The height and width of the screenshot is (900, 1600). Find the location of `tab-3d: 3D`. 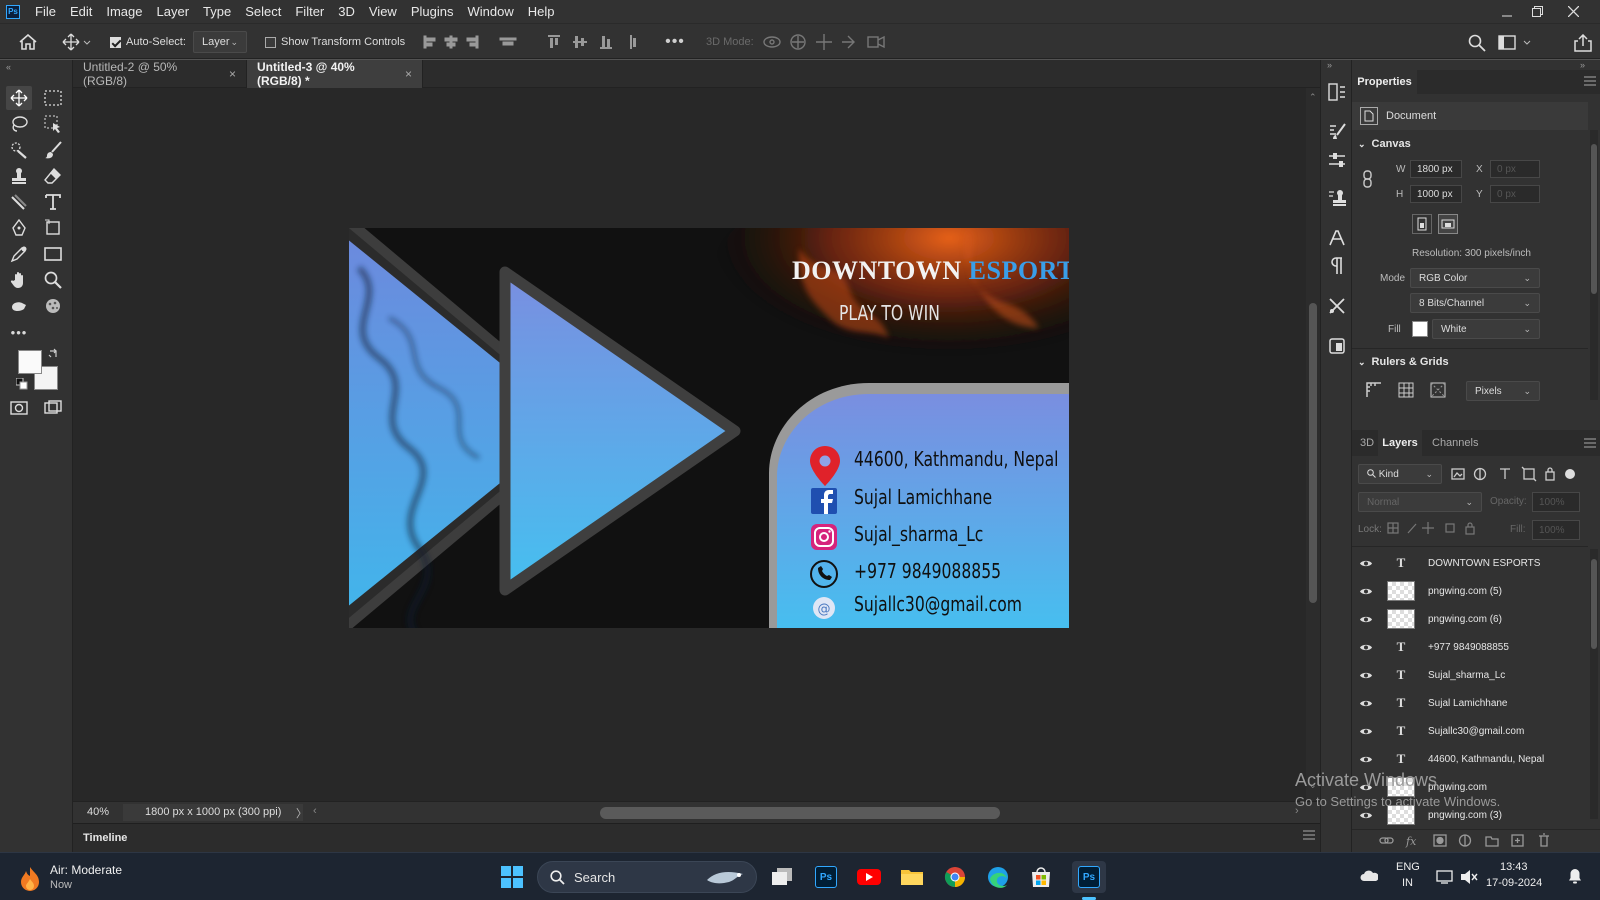

tab-3d: 3D is located at coordinates (1367, 443).